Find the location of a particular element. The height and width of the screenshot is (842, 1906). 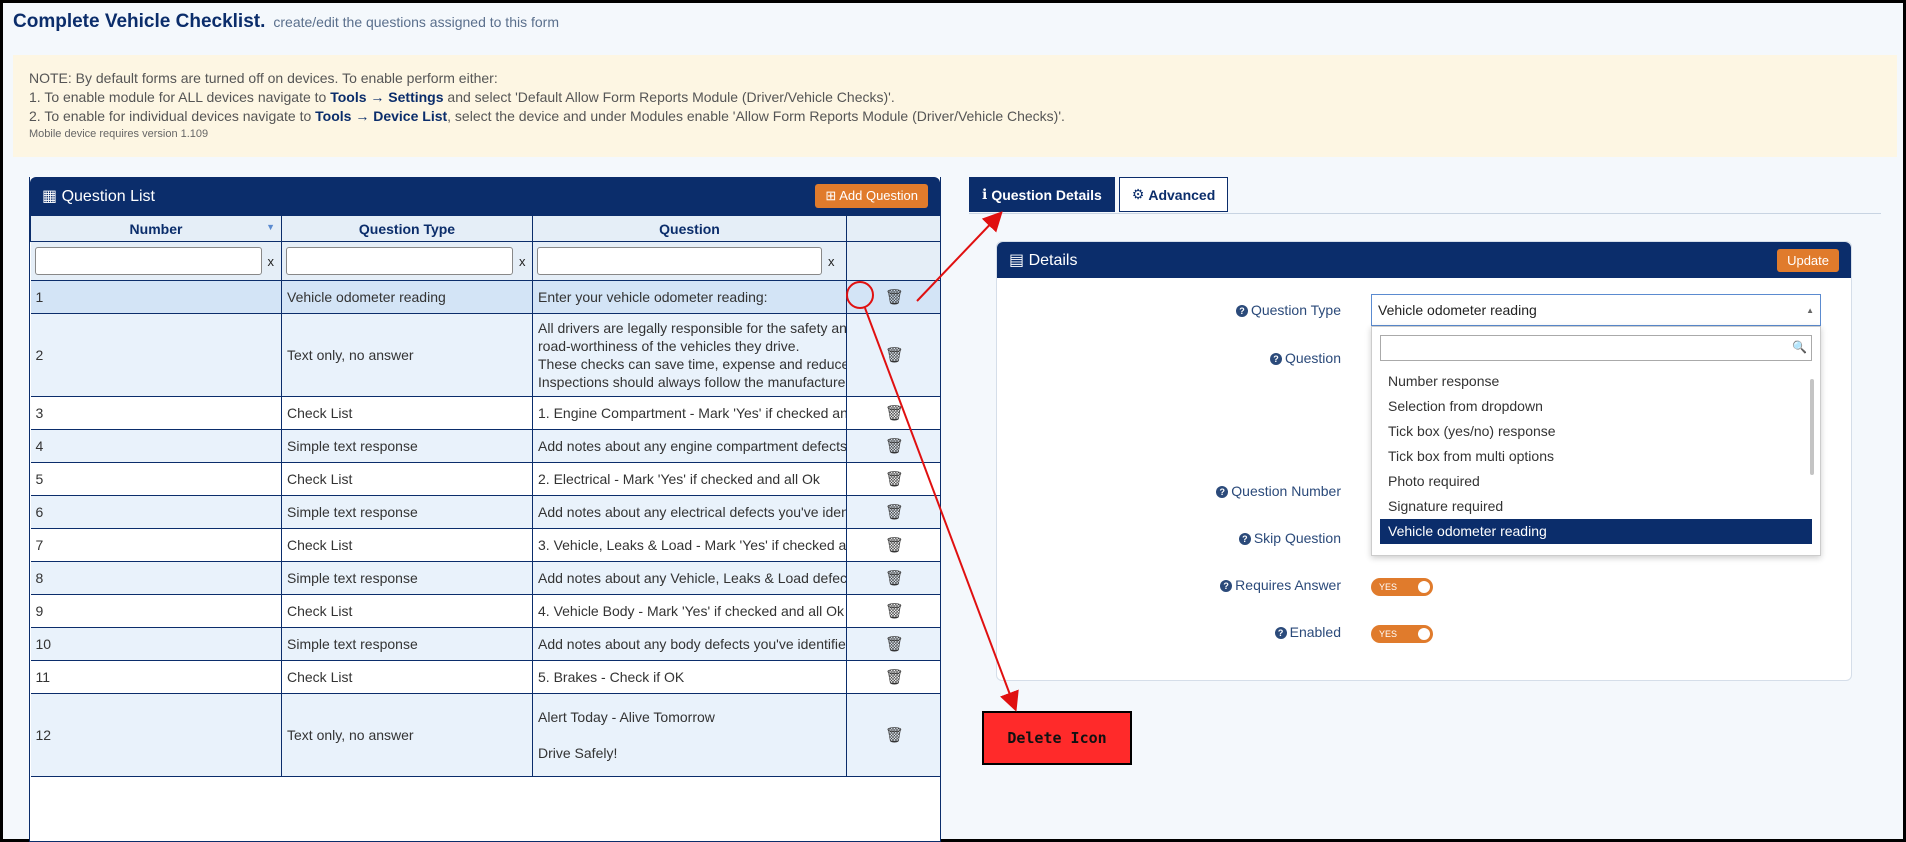

row-type: Simple text response is located at coordinates (407, 512).